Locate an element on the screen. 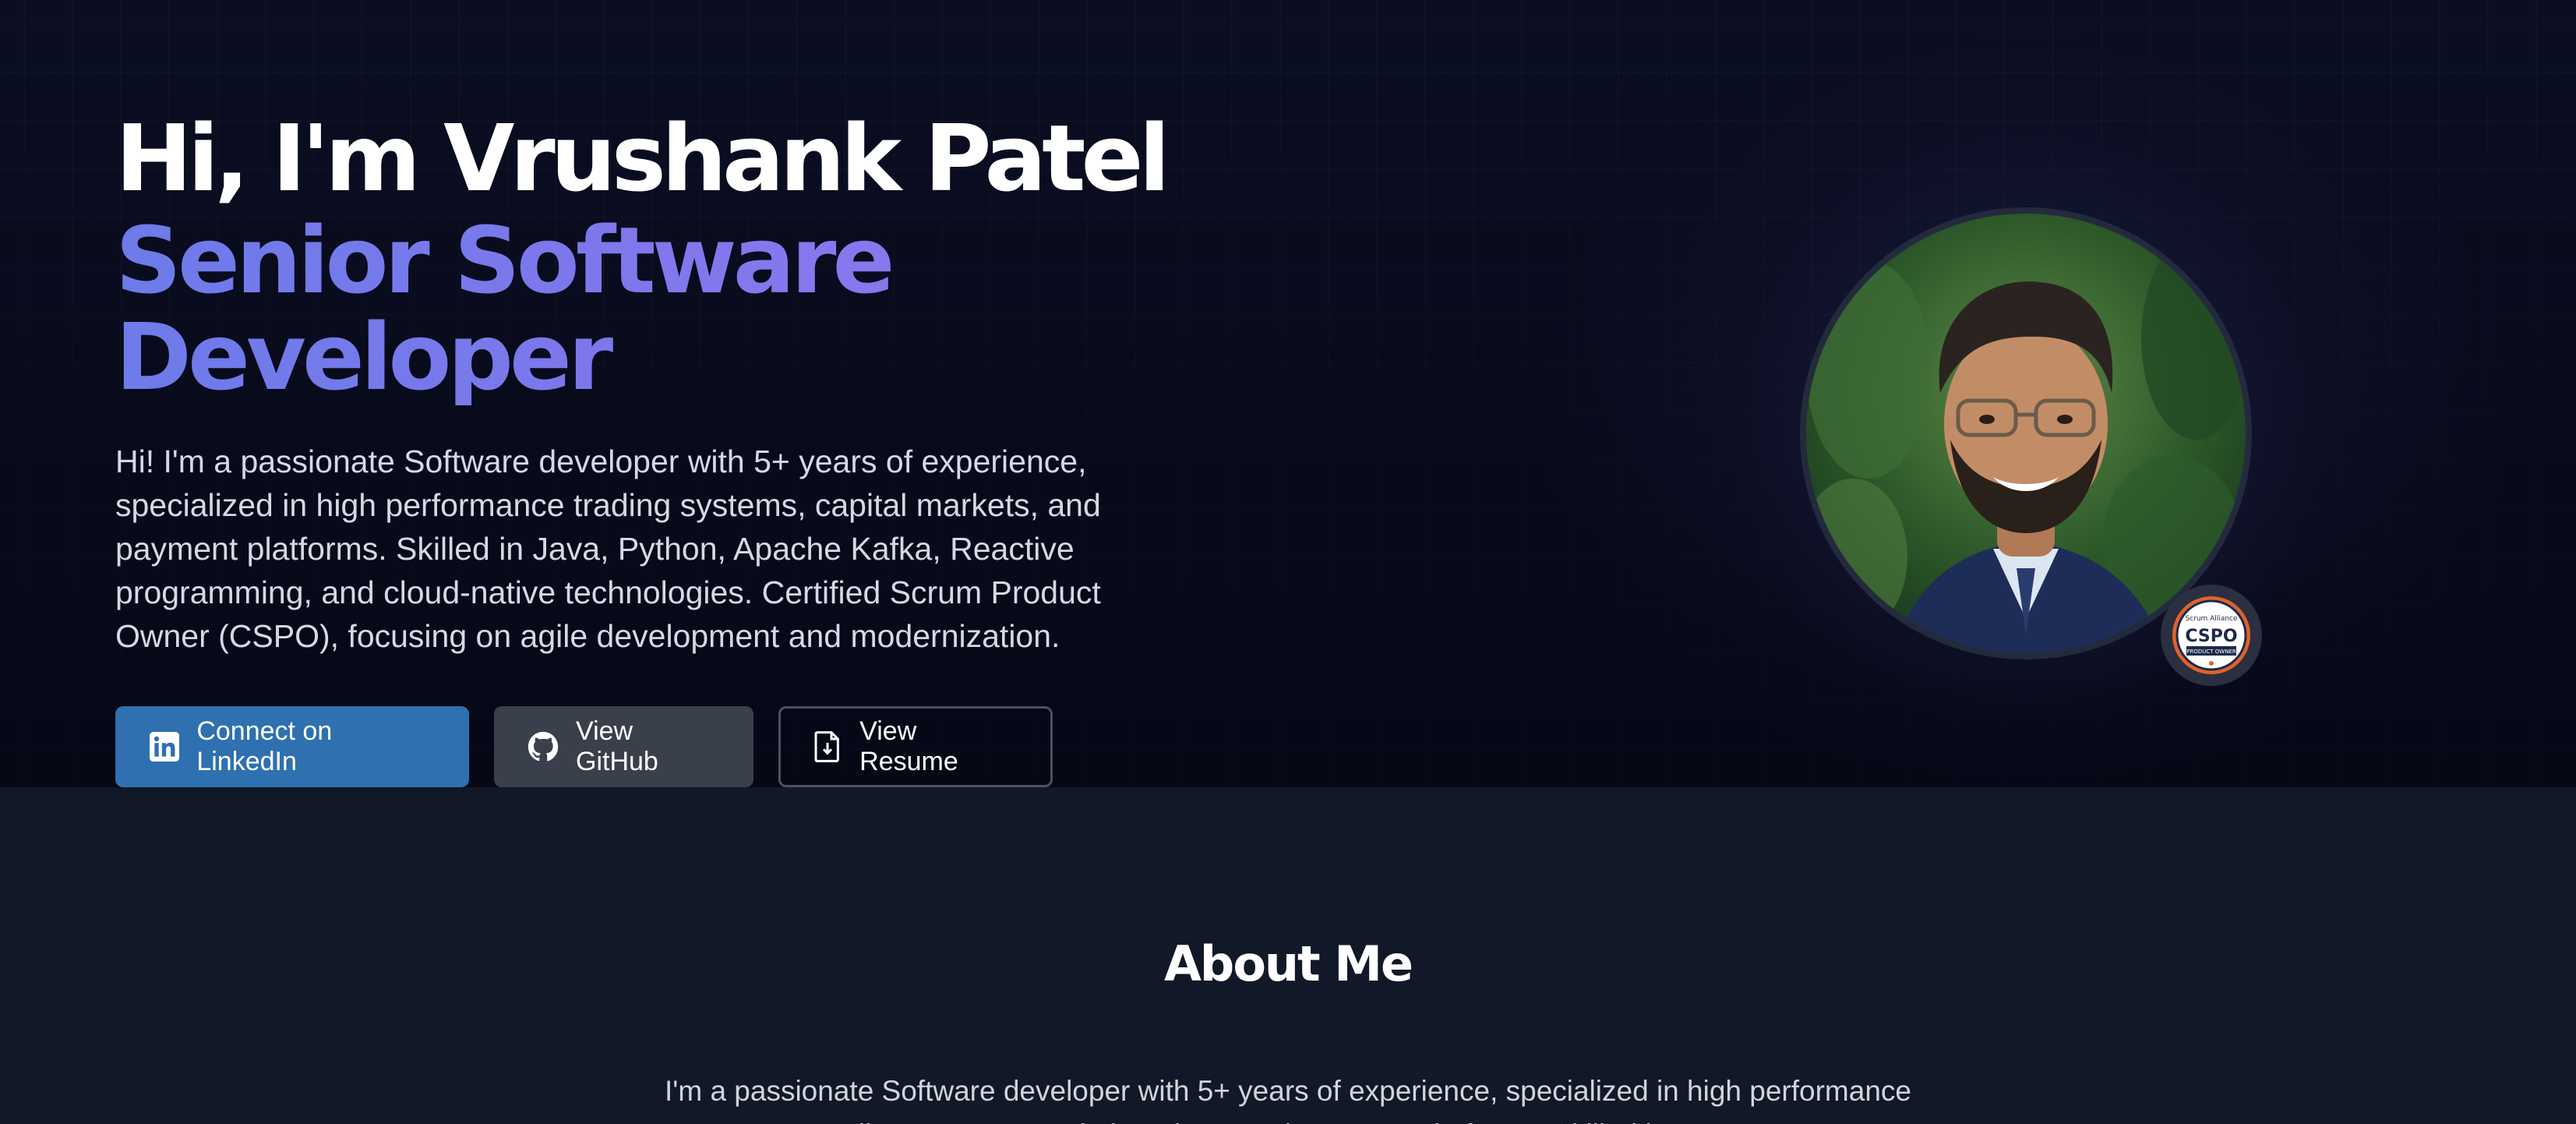 This screenshot has width=2576, height=1124. linkedin-button: Connect on LinkedIn is located at coordinates (292, 746).